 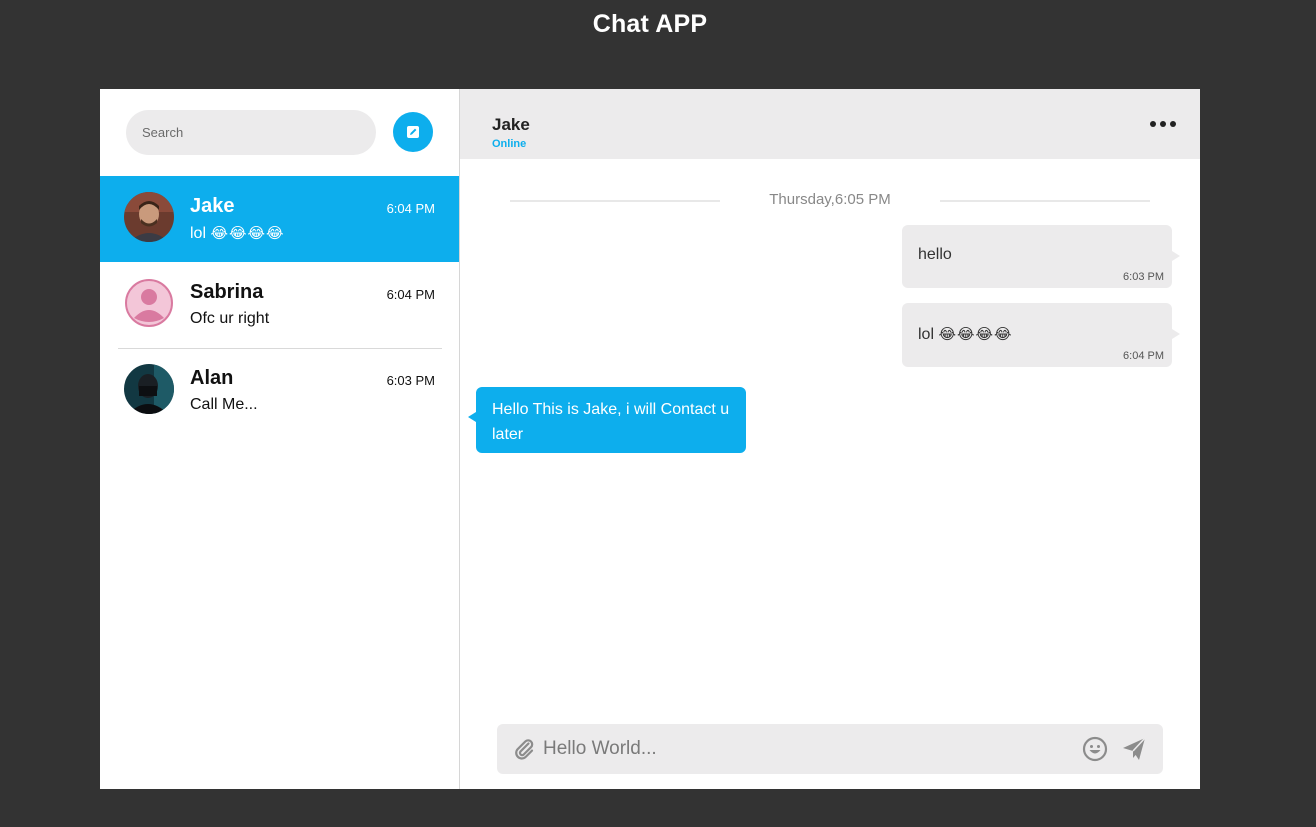 What do you see at coordinates (511, 124) in the screenshot?
I see `chat-contact-name: Jake` at bounding box center [511, 124].